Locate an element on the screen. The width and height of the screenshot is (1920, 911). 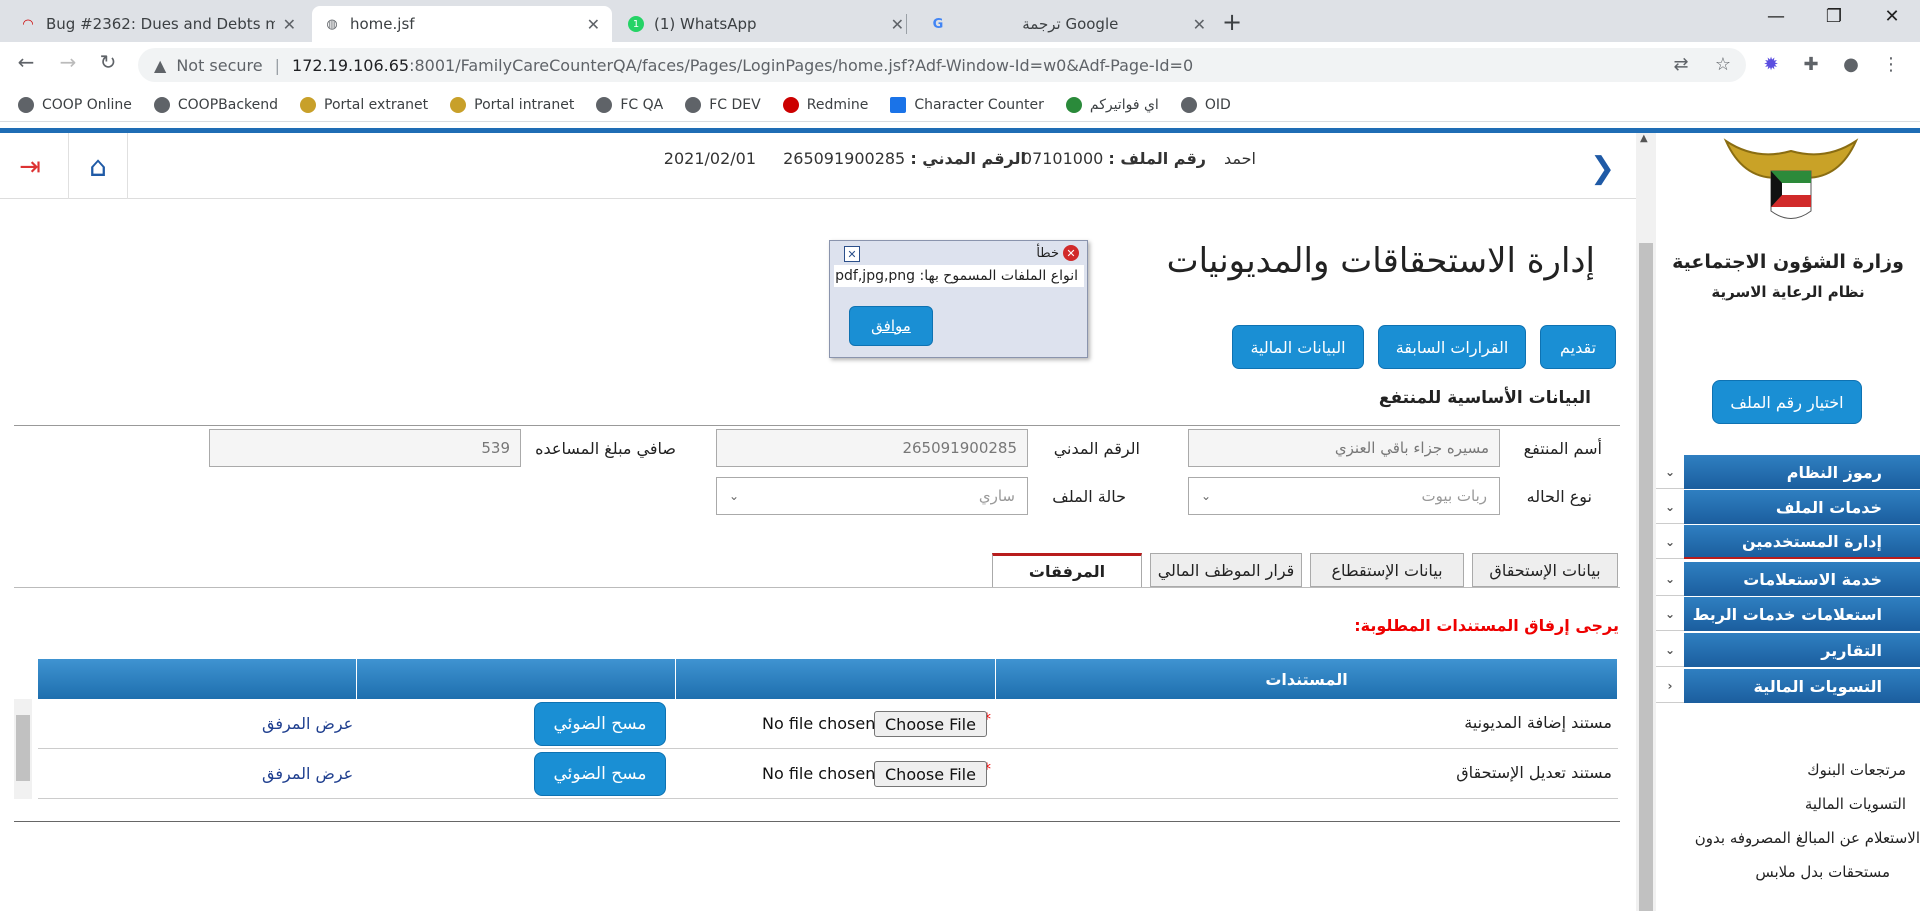
bookmark-item: FC QA is located at coordinates (629, 104).